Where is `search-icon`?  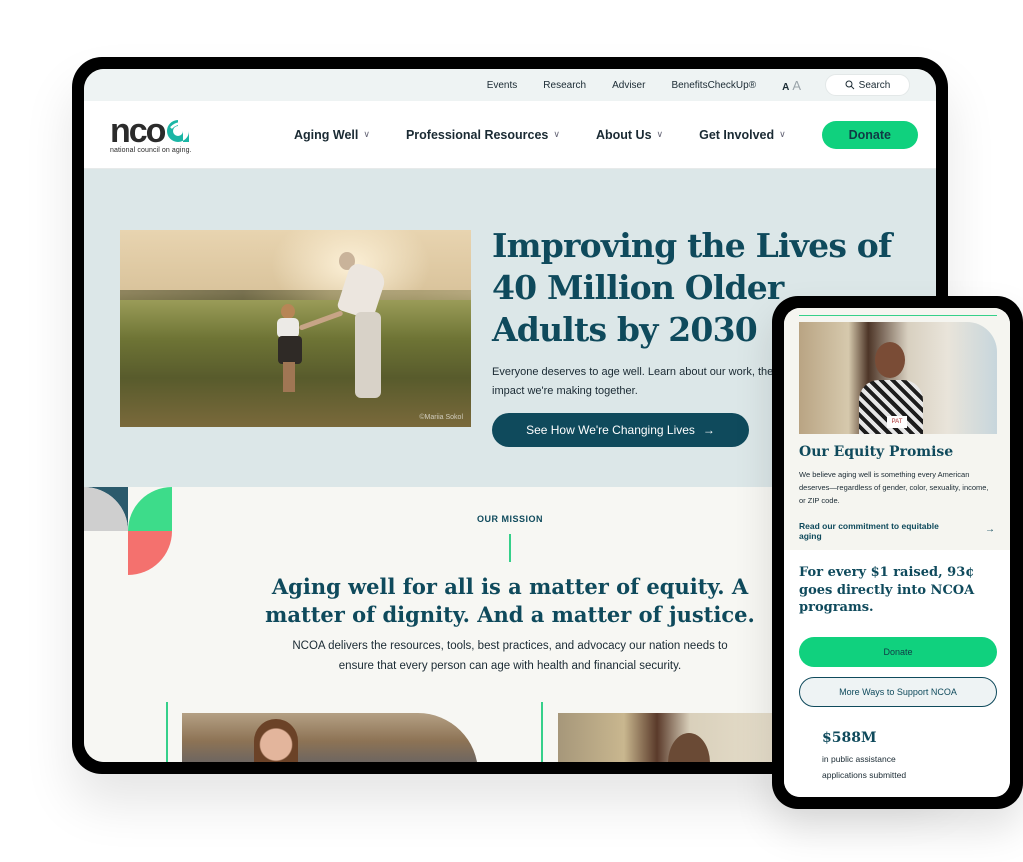 search-icon is located at coordinates (850, 85).